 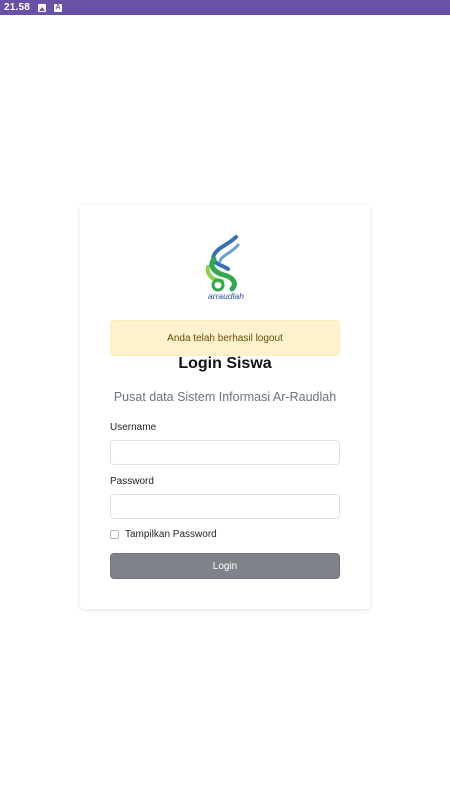 What do you see at coordinates (58, 7) in the screenshot?
I see `a-icon: A` at bounding box center [58, 7].